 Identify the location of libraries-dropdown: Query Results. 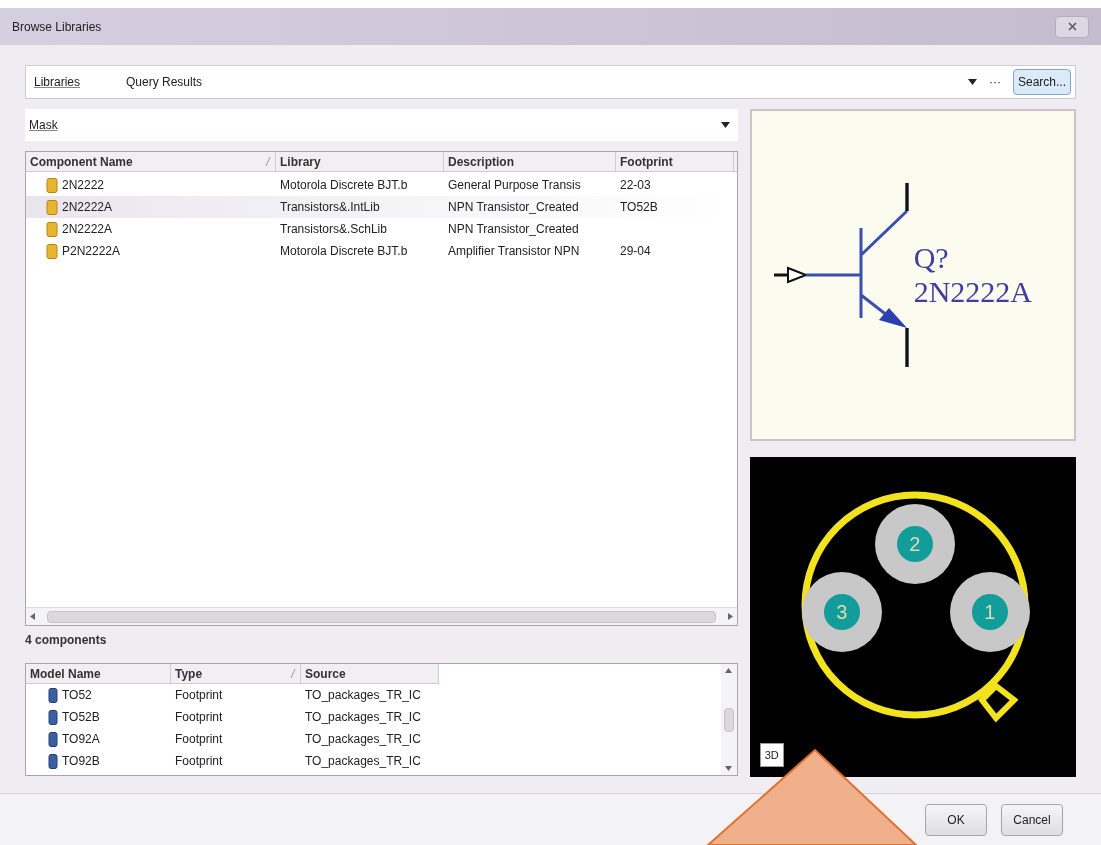
(555, 82).